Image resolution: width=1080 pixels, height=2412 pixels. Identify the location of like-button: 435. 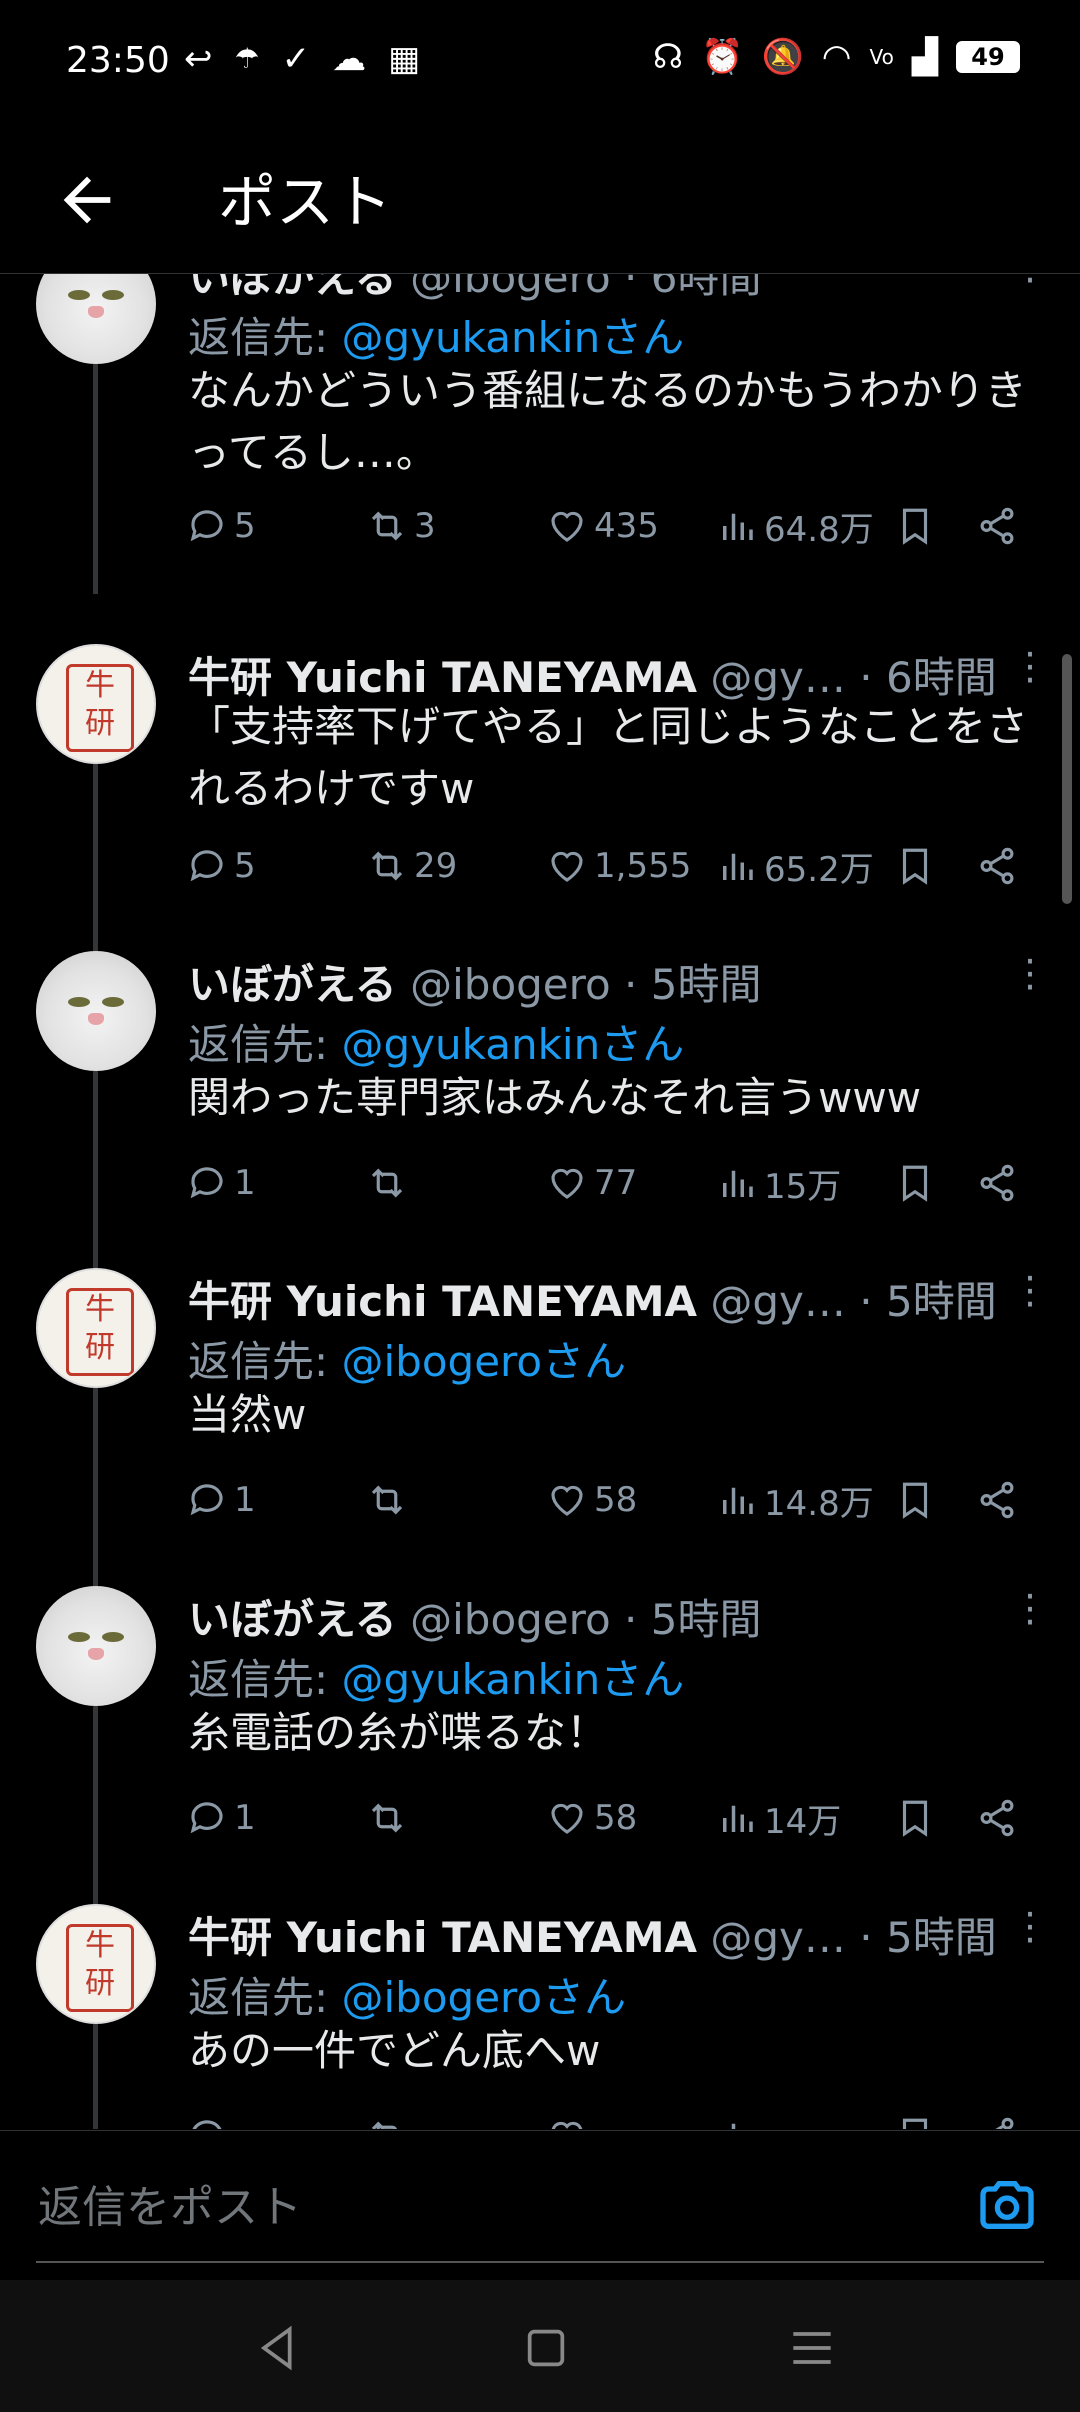
(602, 526).